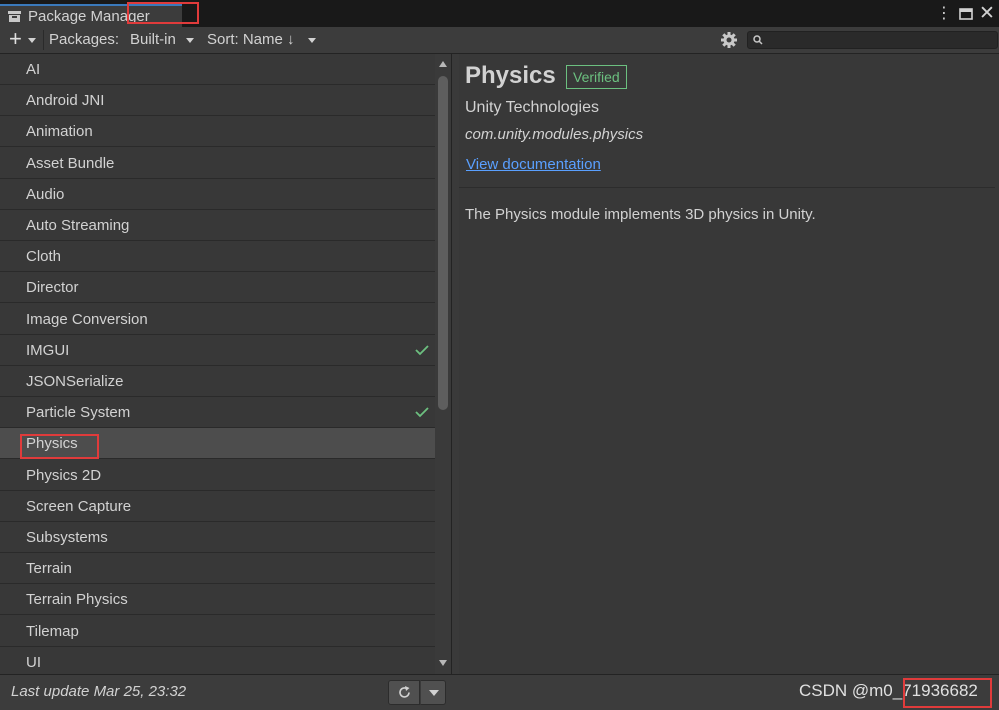 The height and width of the screenshot is (710, 999). What do you see at coordinates (443, 243) in the screenshot?
I see `scrollbar-thumb` at bounding box center [443, 243].